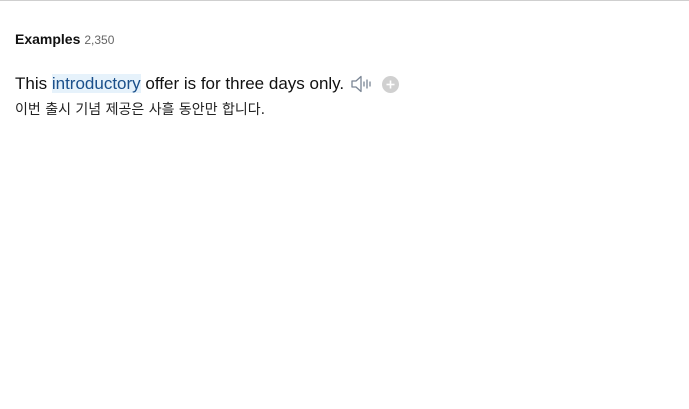 Image resolution: width=689 pixels, height=409 pixels. Describe the element at coordinates (33, 83) in the screenshot. I see `sentence-text-before: This` at that location.